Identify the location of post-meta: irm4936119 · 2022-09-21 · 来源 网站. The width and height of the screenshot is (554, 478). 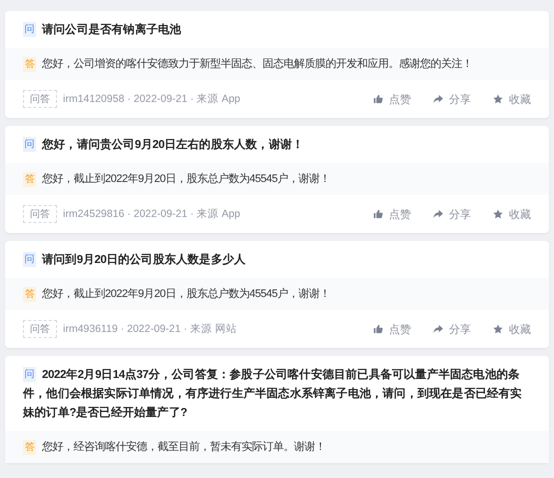
(150, 329).